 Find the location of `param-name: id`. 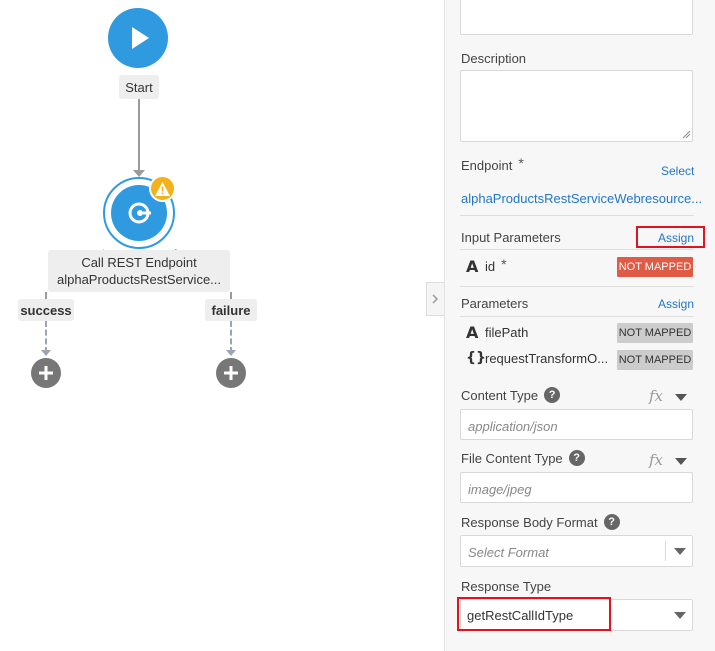

param-name: id is located at coordinates (490, 266).